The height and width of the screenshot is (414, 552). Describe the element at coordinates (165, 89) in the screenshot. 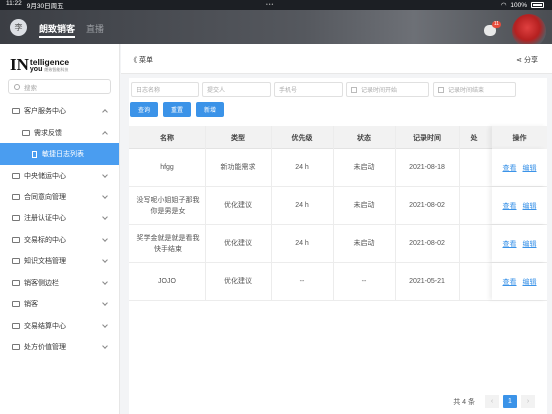

I see `log-name-input: 日志名称` at that location.